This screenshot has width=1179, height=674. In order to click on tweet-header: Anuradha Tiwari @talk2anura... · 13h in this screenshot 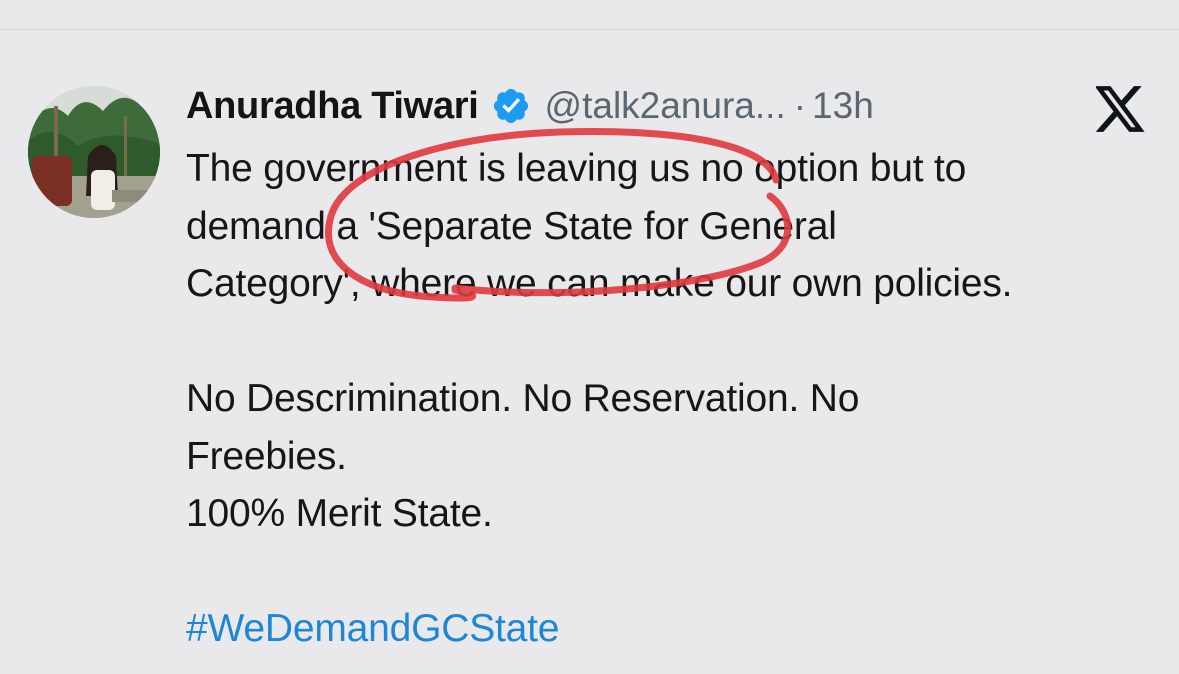, I will do `click(530, 106)`.